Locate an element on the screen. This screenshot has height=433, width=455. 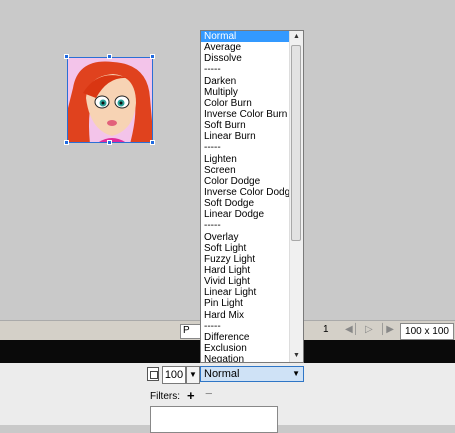
dropdown-option: Hard Mix is located at coordinates (246, 315).